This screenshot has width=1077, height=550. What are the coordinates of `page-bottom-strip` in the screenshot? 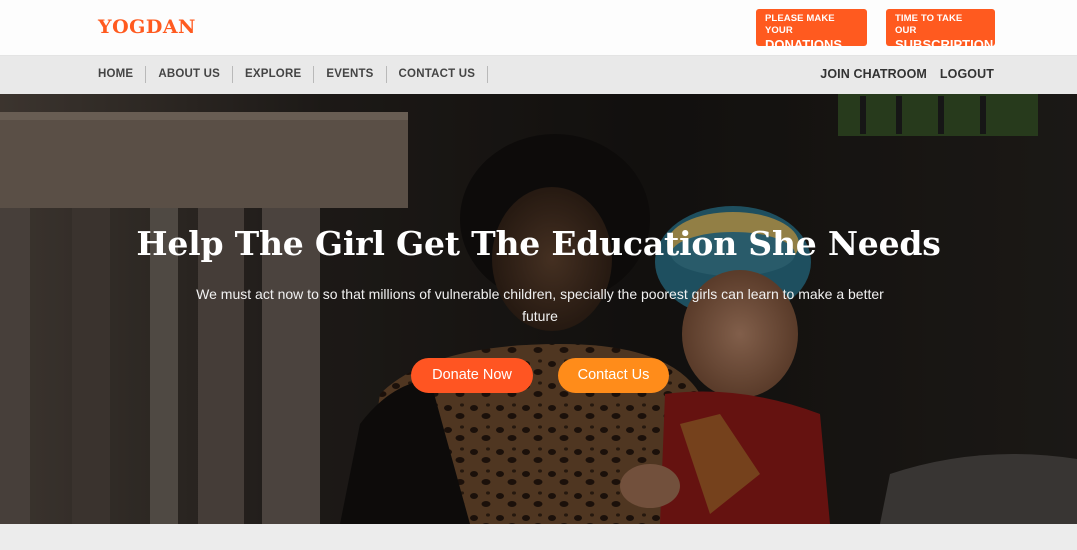 It's located at (538, 537).